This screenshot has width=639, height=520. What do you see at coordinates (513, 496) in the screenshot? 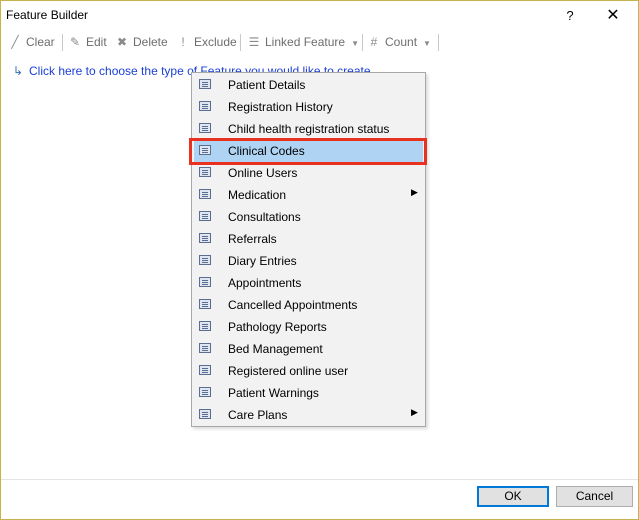
I see `ok-button: OK` at bounding box center [513, 496].